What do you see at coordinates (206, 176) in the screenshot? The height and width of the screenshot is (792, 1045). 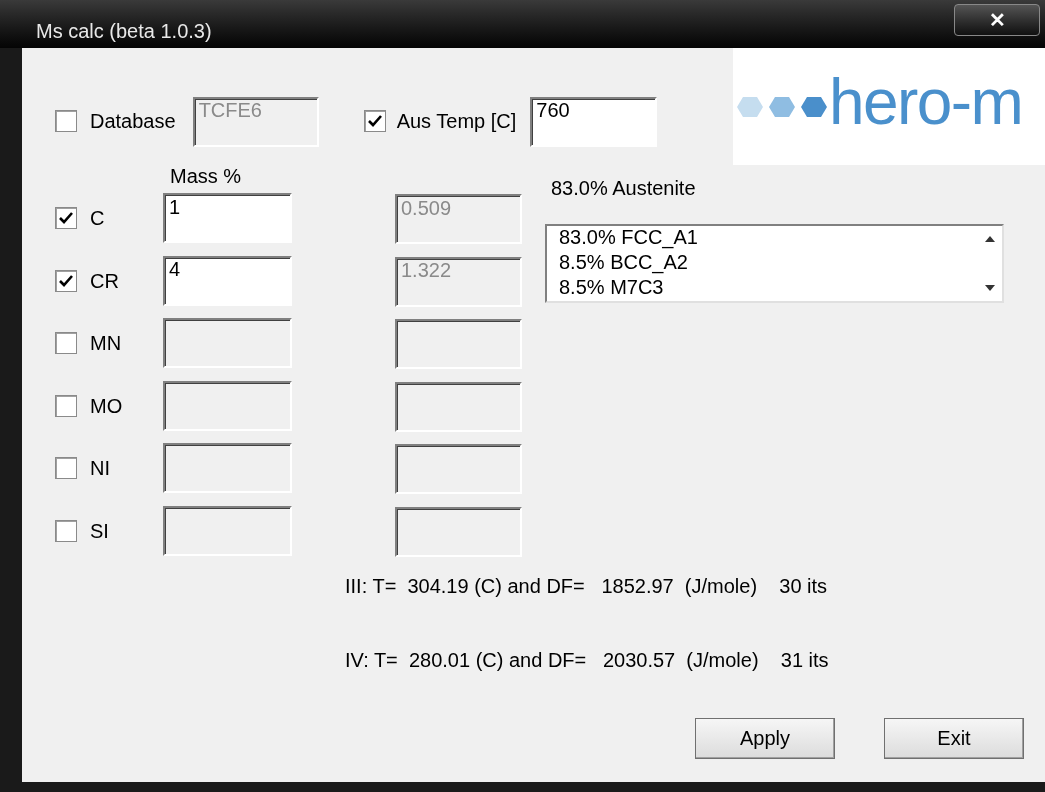 I see `mass-header: Mass %` at bounding box center [206, 176].